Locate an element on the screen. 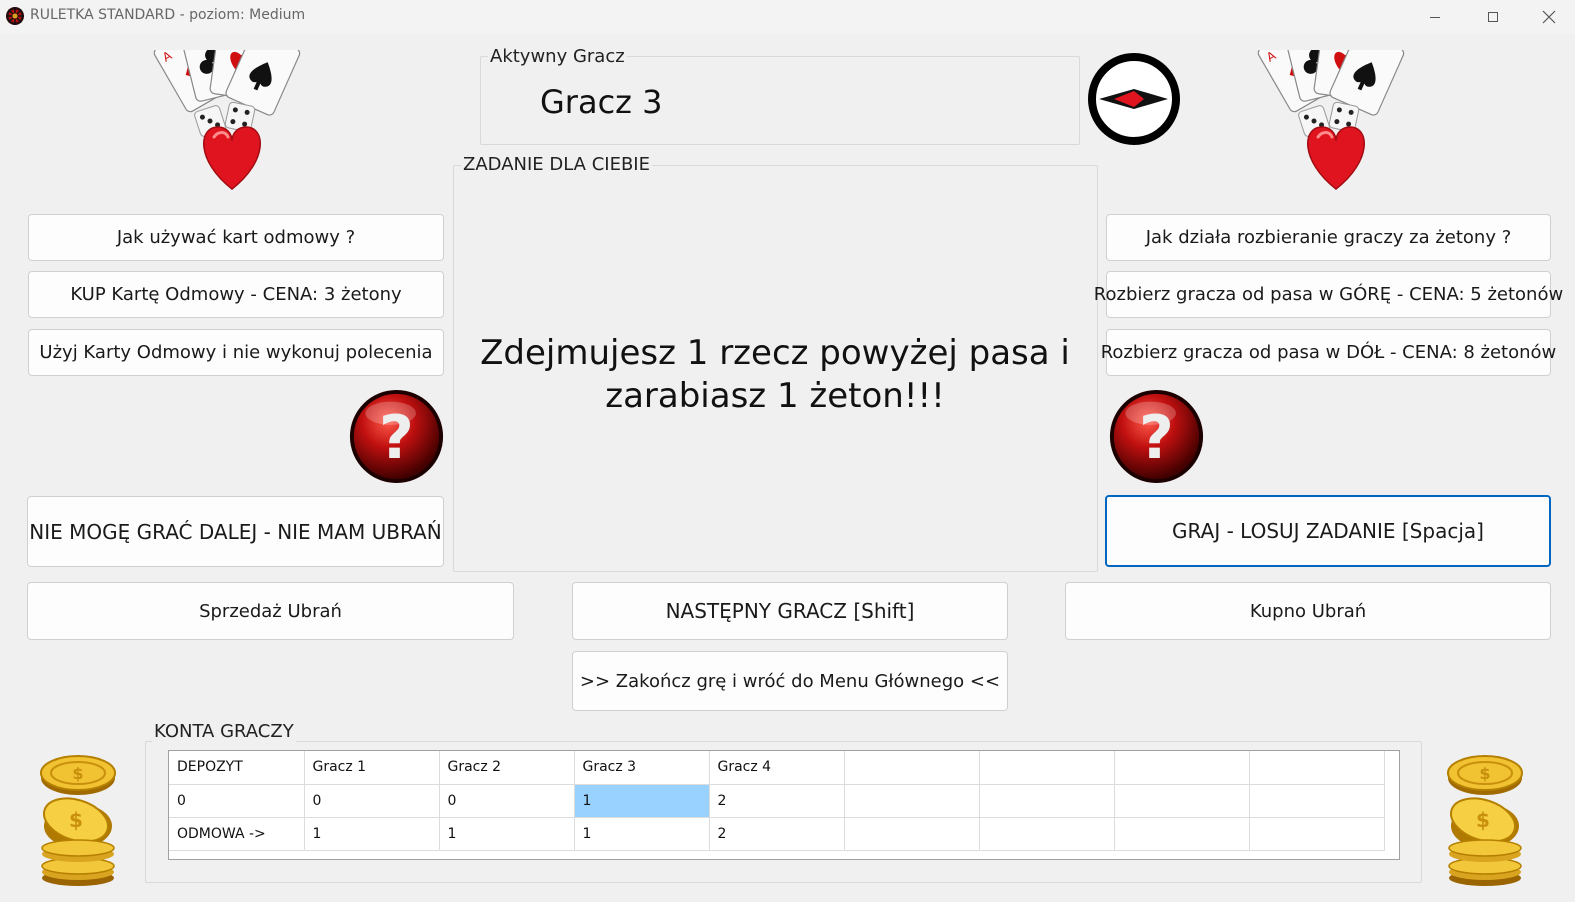 The width and height of the screenshot is (1575, 902). task-label: ZADANIE DLA CIEBIE is located at coordinates (556, 164).